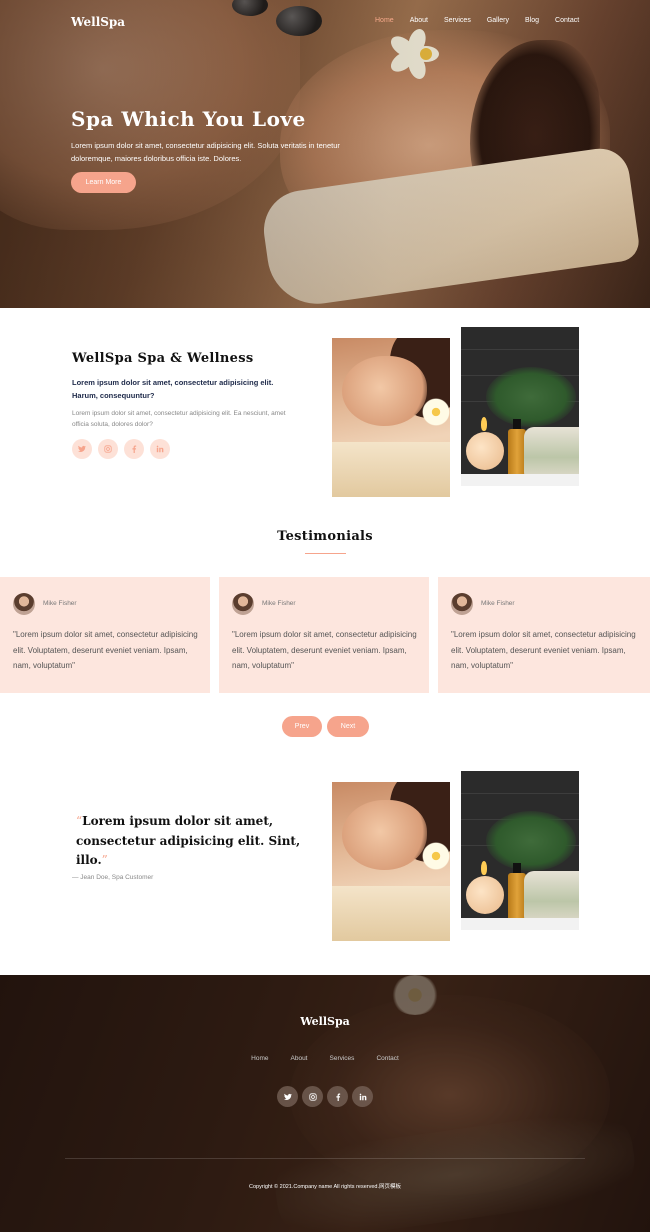  What do you see at coordinates (188, 119) in the screenshot?
I see `hero-title: Spa Which You Love` at bounding box center [188, 119].